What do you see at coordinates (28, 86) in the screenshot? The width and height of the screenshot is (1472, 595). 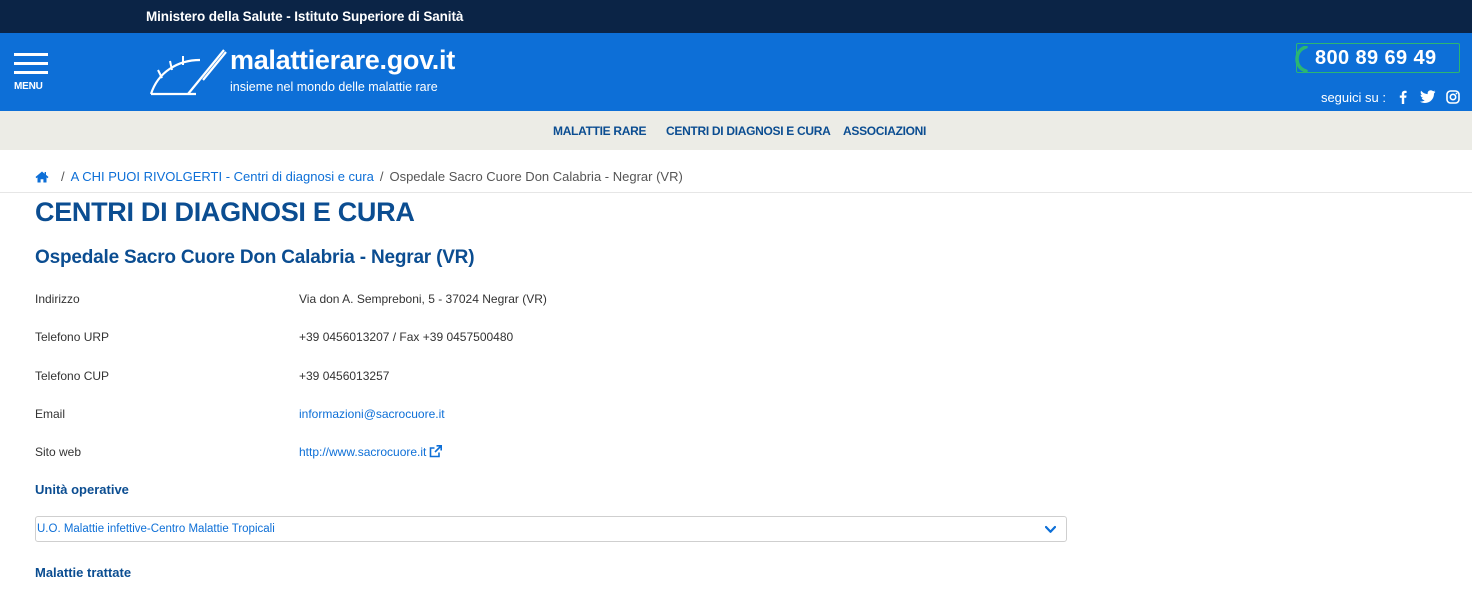 I see `menu-label: MENU` at bounding box center [28, 86].